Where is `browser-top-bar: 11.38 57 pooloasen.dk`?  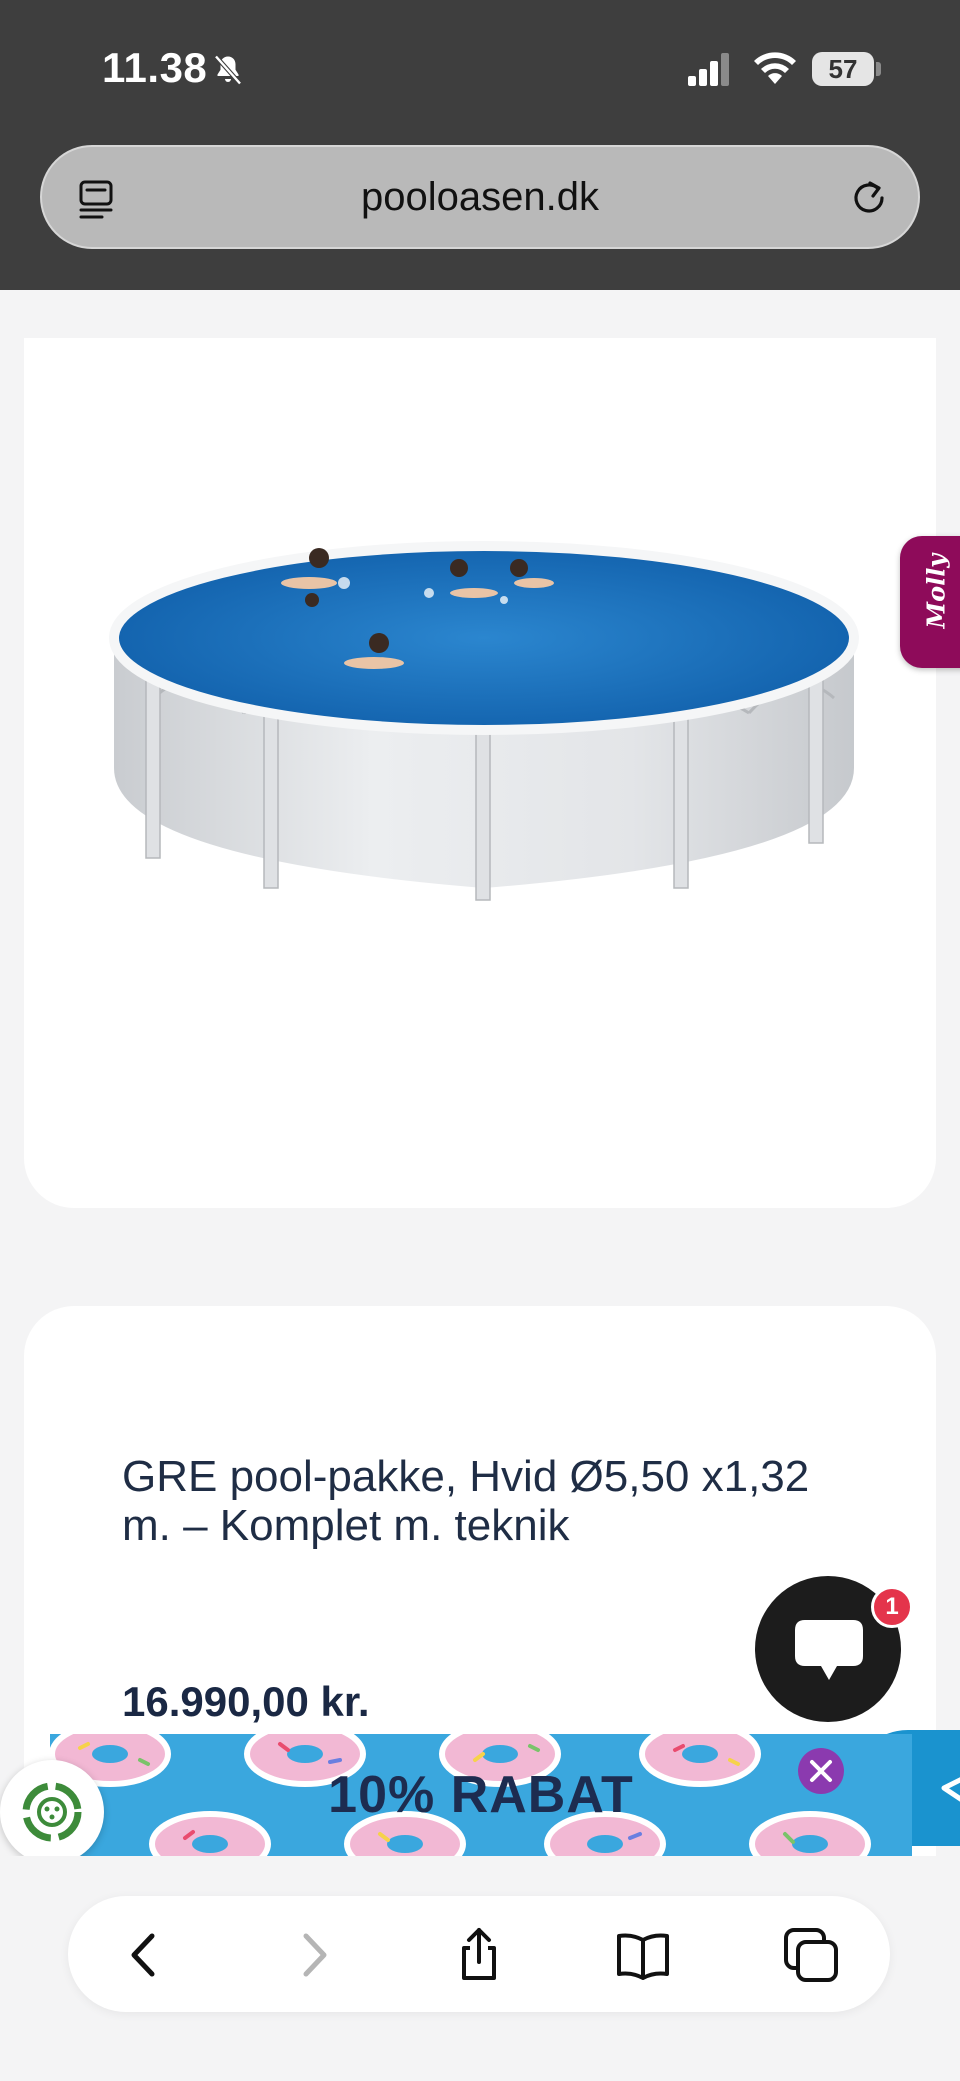 browser-top-bar: 11.38 57 pooloasen.dk is located at coordinates (480, 145).